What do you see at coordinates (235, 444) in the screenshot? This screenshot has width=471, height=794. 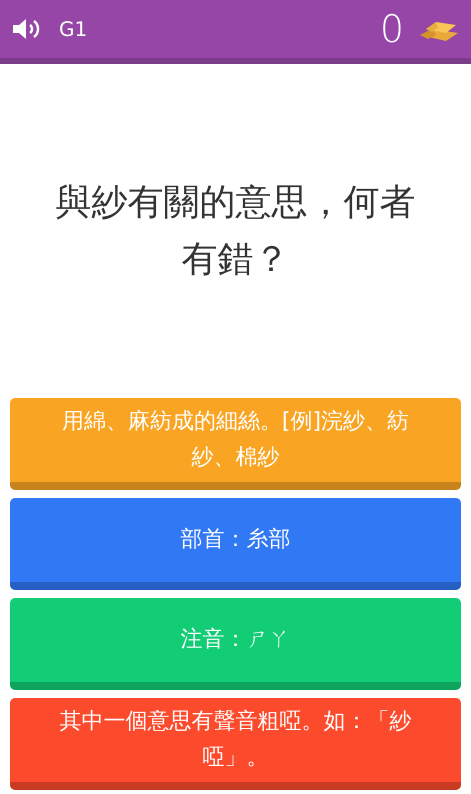 I see `answer-button: 用綿、麻紡成的細絲。[例]浣紗、紡紗、棉紗` at bounding box center [235, 444].